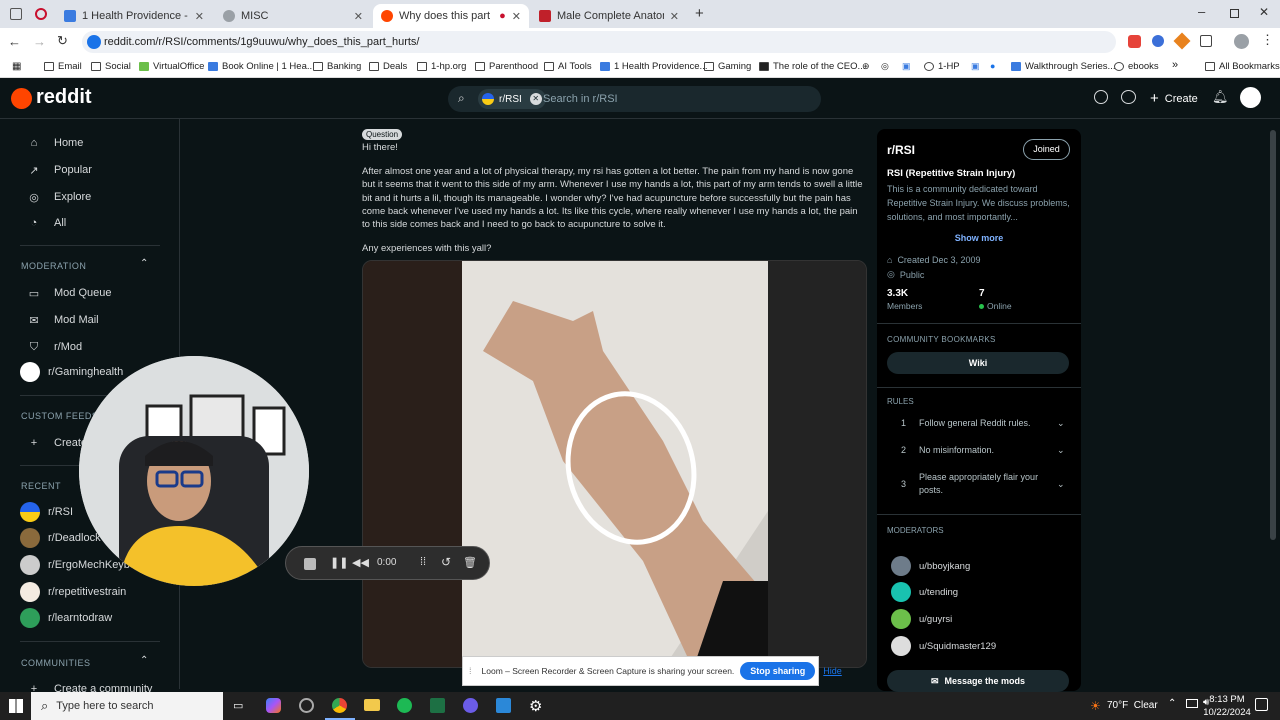 This screenshot has width=1280, height=720. Describe the element at coordinates (1174, 98) in the screenshot. I see `create-button: + Create` at that location.